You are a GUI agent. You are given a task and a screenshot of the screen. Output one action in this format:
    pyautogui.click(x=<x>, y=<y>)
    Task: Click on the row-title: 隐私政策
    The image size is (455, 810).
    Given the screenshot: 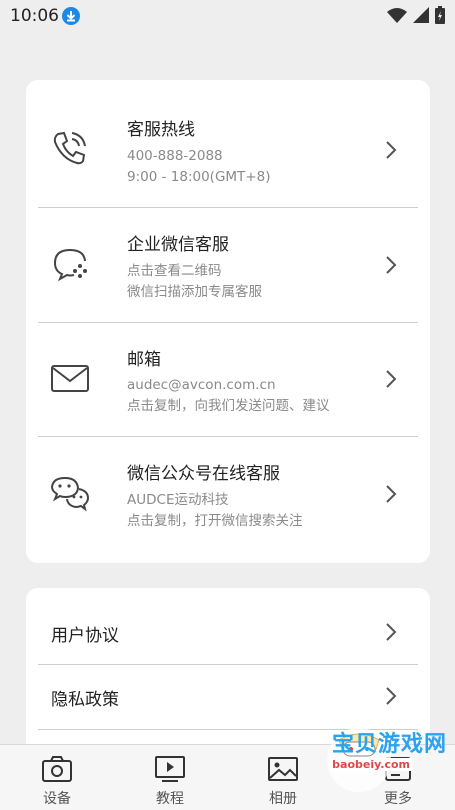 What is the action you would take?
    pyautogui.click(x=85, y=700)
    